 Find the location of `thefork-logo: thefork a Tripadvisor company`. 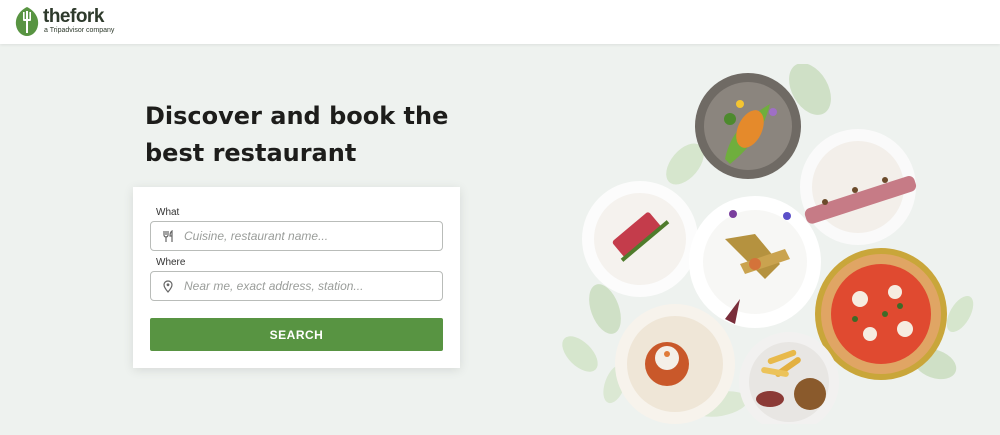

thefork-logo: thefork a Tripadvisor company is located at coordinates (69, 22).